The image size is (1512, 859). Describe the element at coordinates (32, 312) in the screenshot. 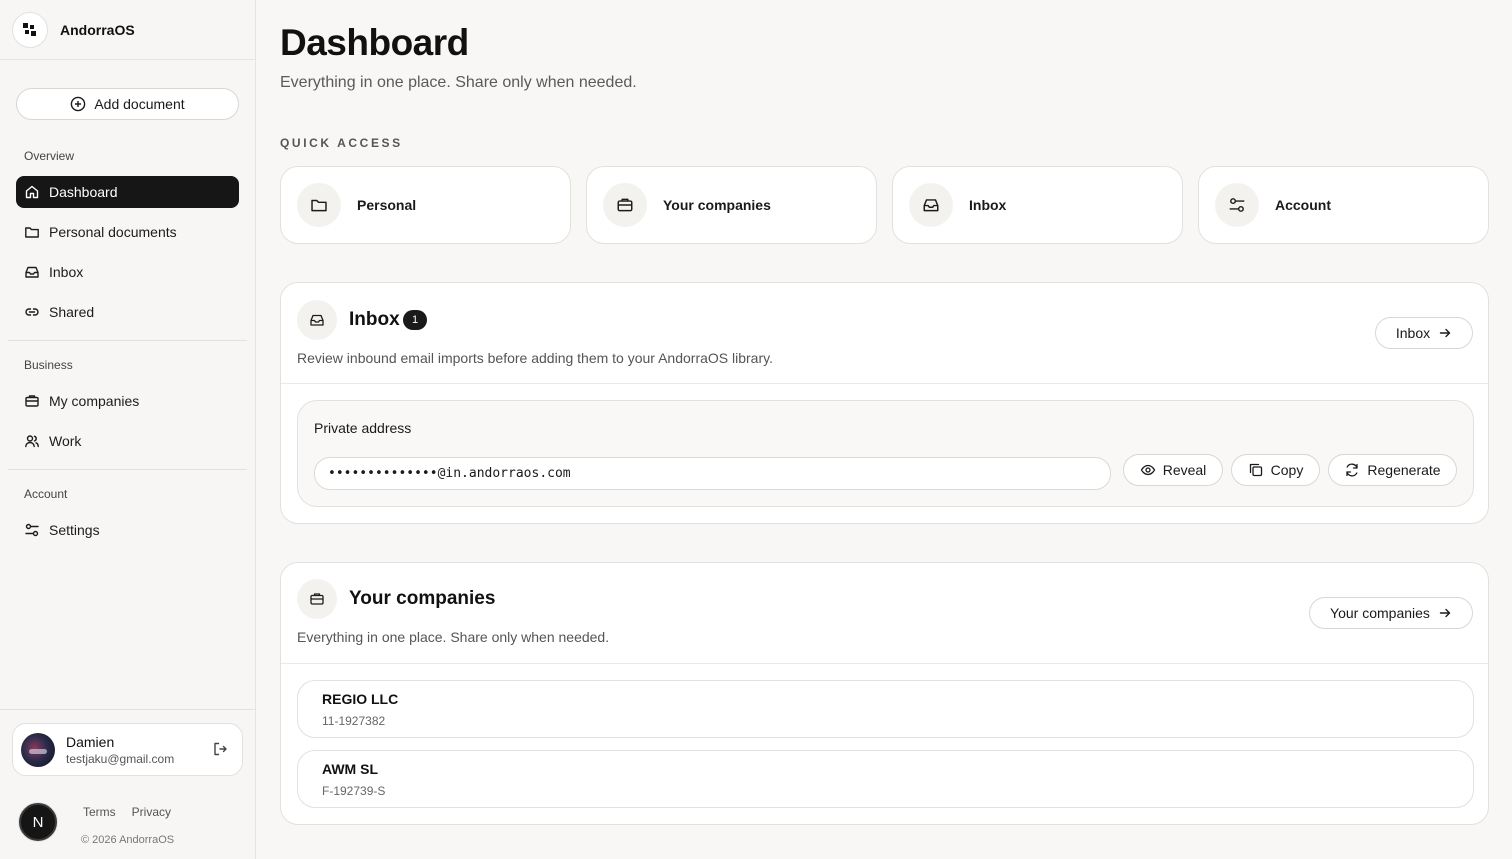

I see `link-icon` at that location.